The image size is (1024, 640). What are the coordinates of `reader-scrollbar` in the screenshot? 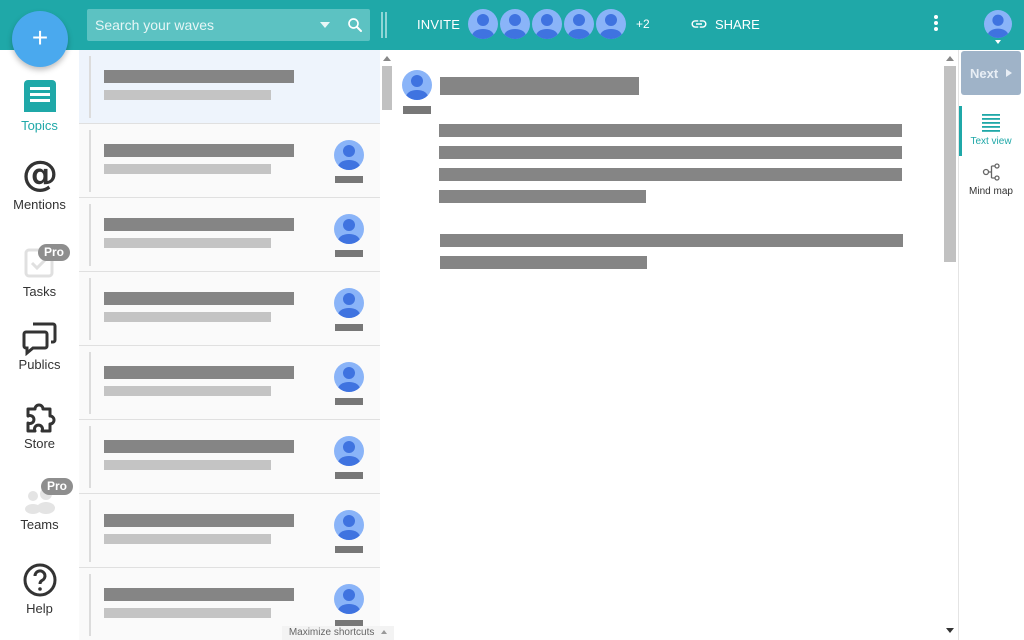 It's located at (950, 345).